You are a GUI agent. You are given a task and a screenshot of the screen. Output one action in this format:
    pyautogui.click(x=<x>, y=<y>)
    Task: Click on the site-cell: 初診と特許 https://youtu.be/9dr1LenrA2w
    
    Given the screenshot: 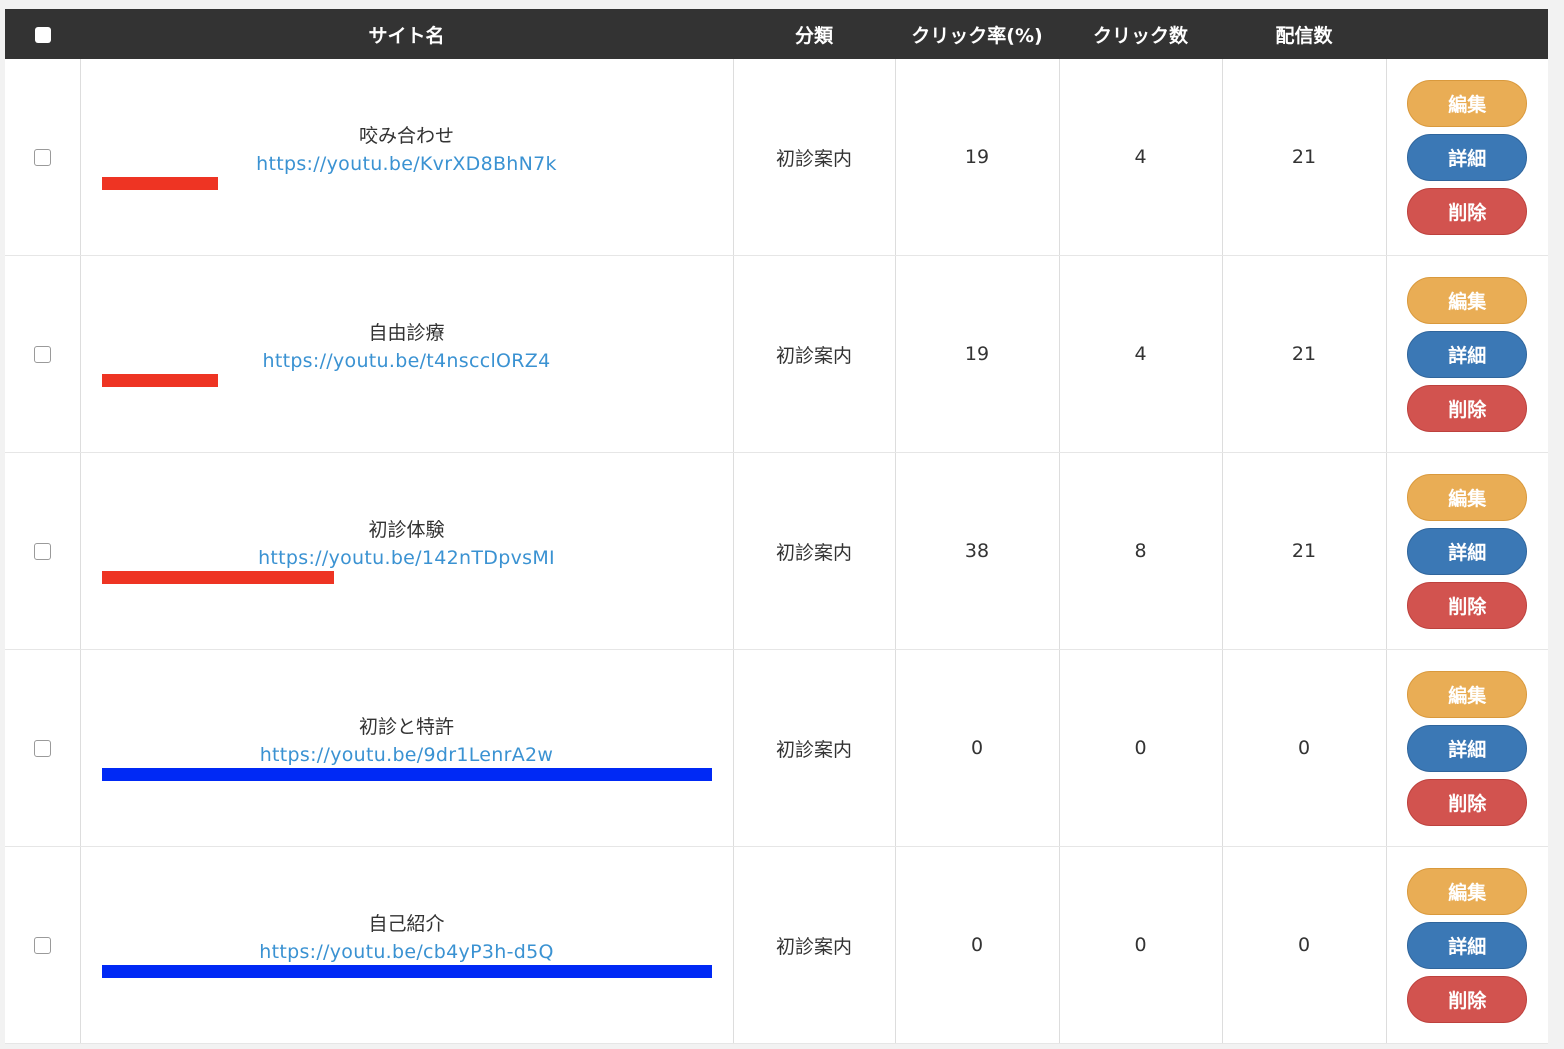 What is the action you would take?
    pyautogui.click(x=407, y=748)
    